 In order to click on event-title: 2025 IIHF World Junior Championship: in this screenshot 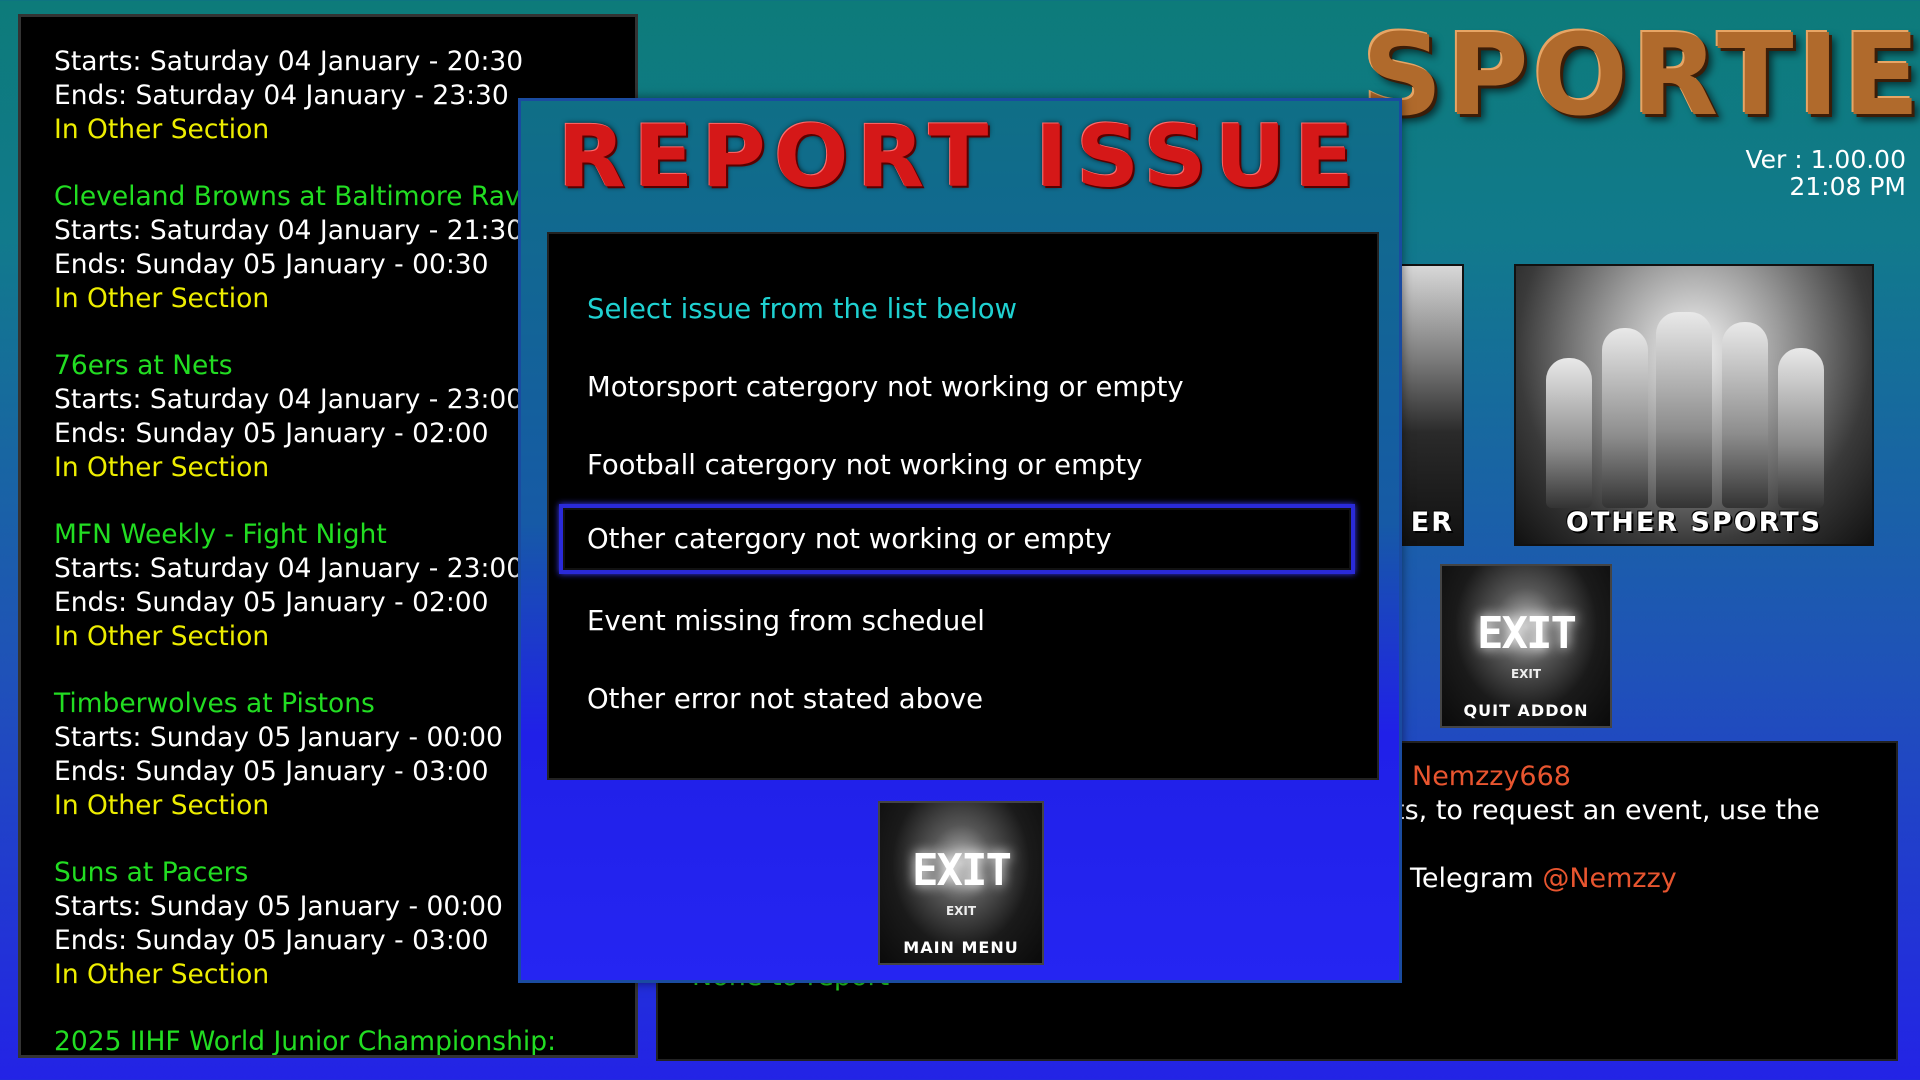, I will do `click(305, 1041)`.